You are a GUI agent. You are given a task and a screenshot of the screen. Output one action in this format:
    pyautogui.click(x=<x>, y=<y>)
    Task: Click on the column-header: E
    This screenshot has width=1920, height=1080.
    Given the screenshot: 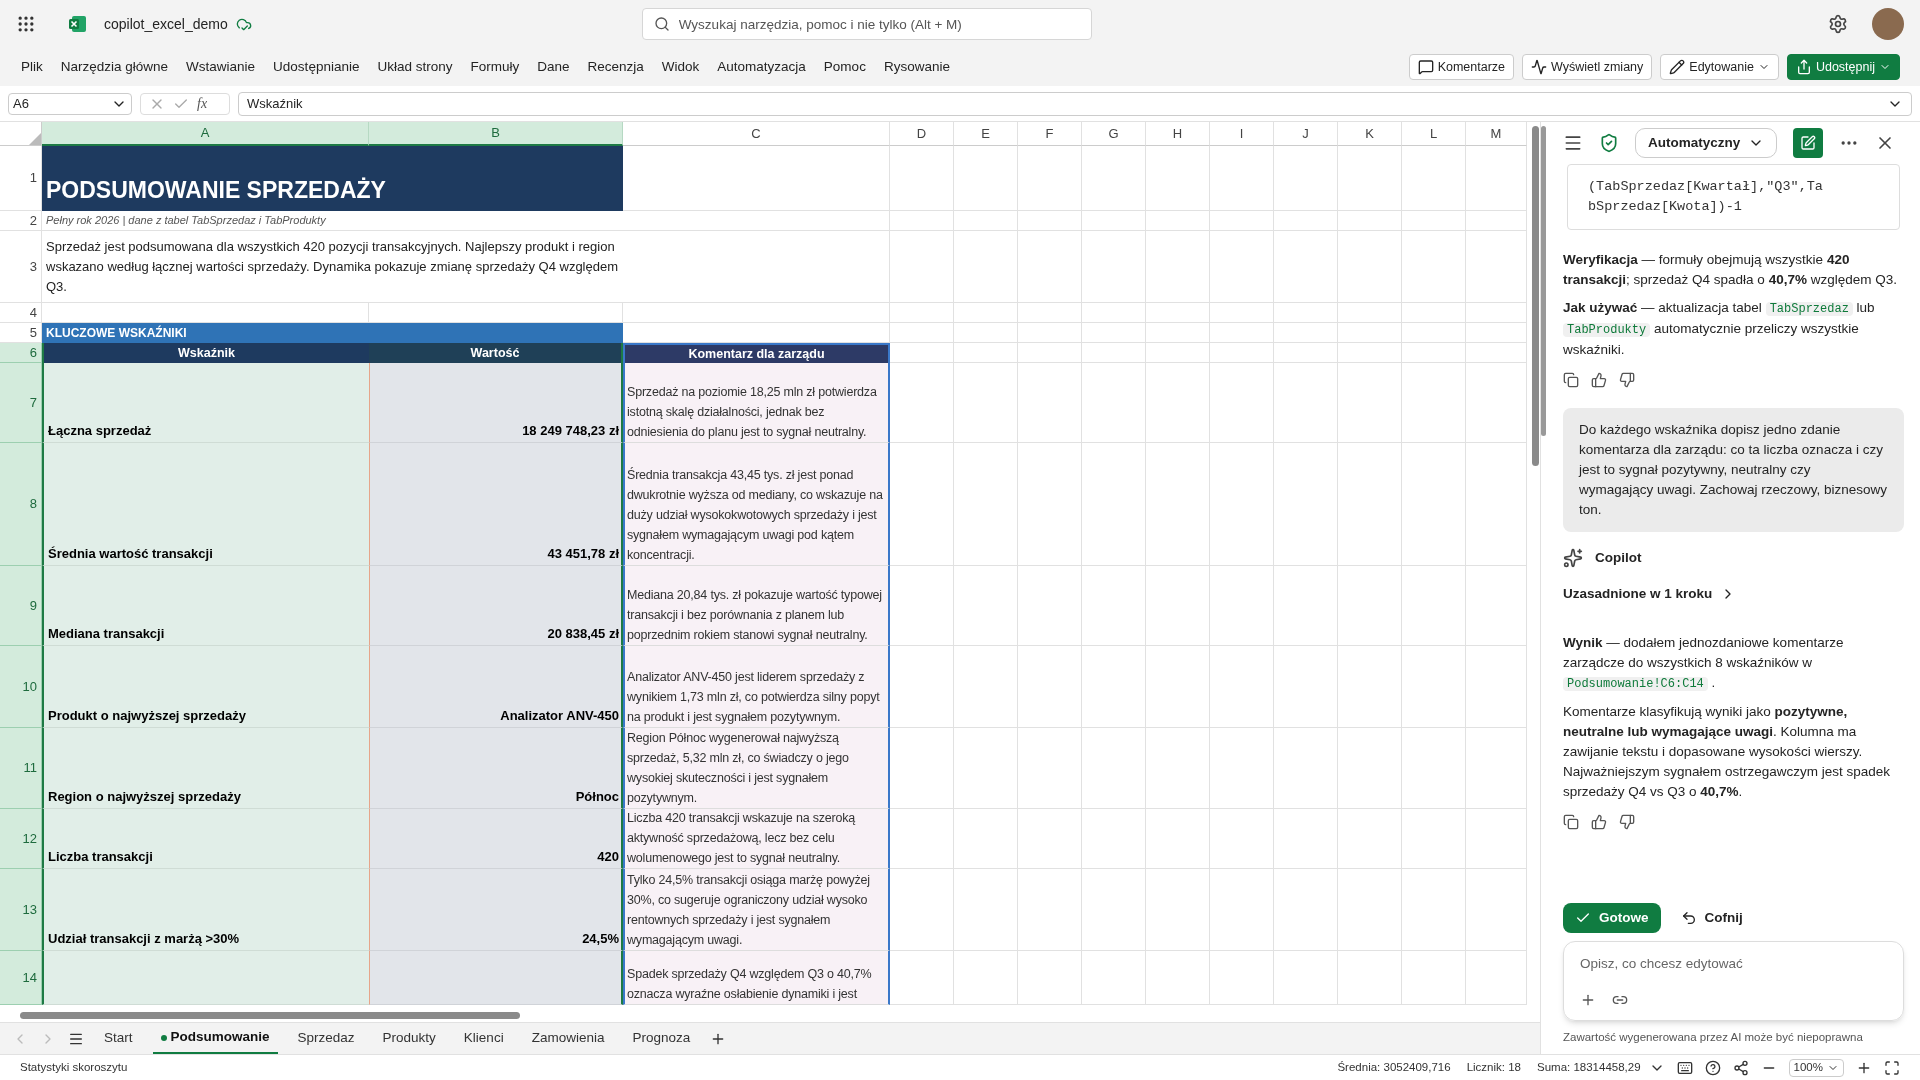 What is the action you would take?
    pyautogui.click(x=986, y=134)
    